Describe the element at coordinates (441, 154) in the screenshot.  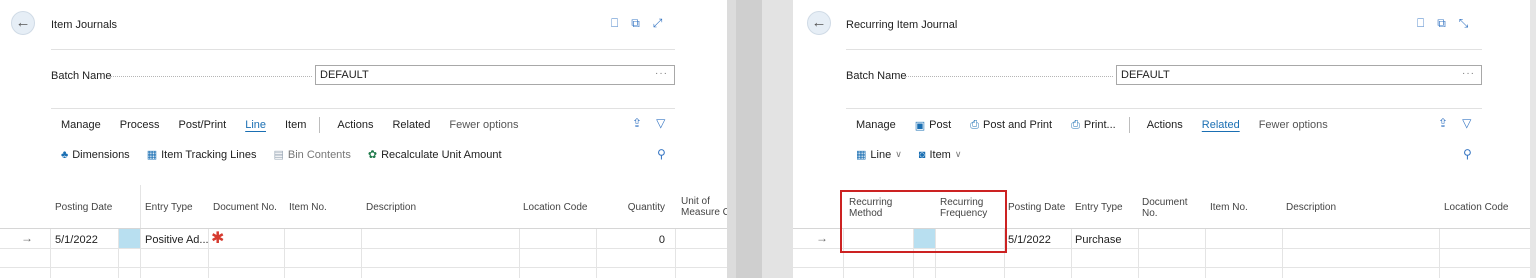
I see `recalculate-unit-amount-label: Recalculate Unit Amount` at that location.